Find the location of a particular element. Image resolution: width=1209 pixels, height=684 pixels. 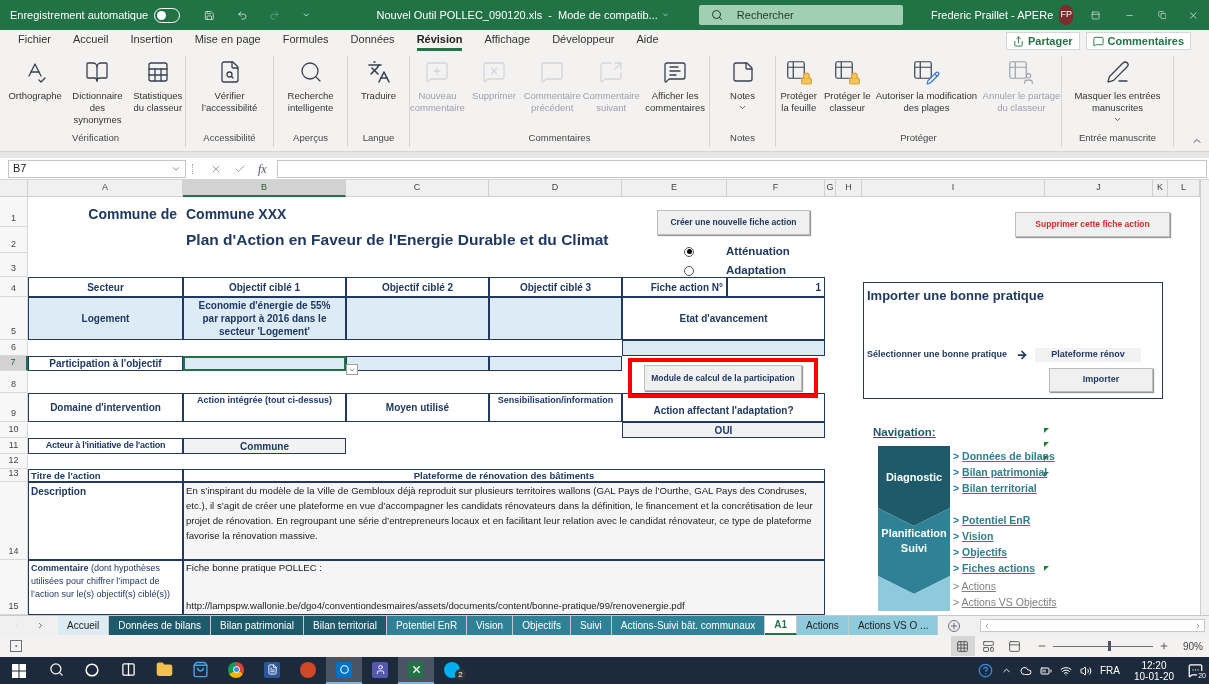

radio-option: Atténuation is located at coordinates (737, 252).